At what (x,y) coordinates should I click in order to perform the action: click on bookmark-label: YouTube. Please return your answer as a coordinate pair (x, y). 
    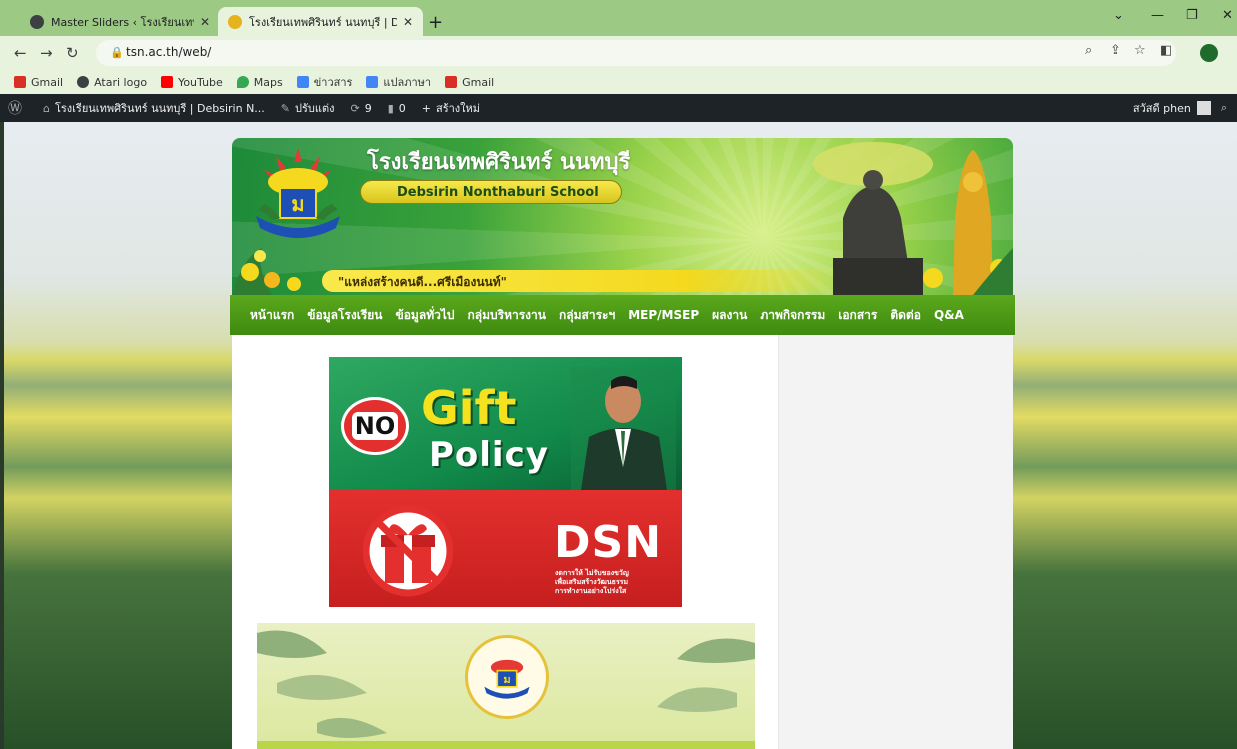
    Looking at the image, I should click on (200, 82).